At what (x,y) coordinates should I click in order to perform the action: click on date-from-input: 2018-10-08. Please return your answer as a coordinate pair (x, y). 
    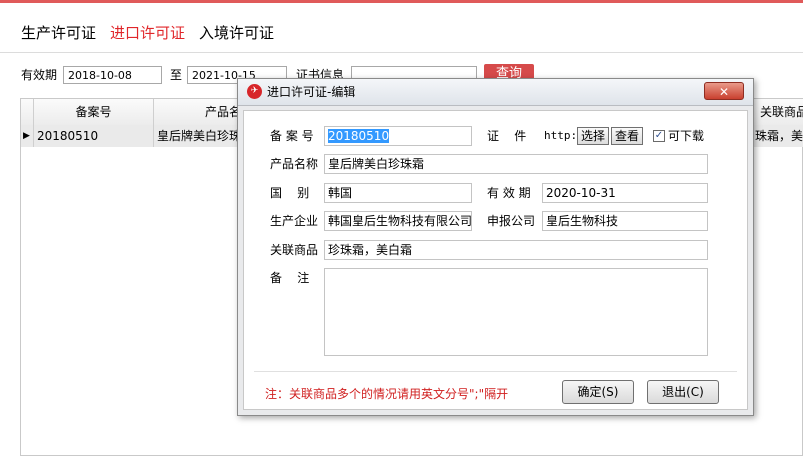
    Looking at the image, I should click on (112, 75).